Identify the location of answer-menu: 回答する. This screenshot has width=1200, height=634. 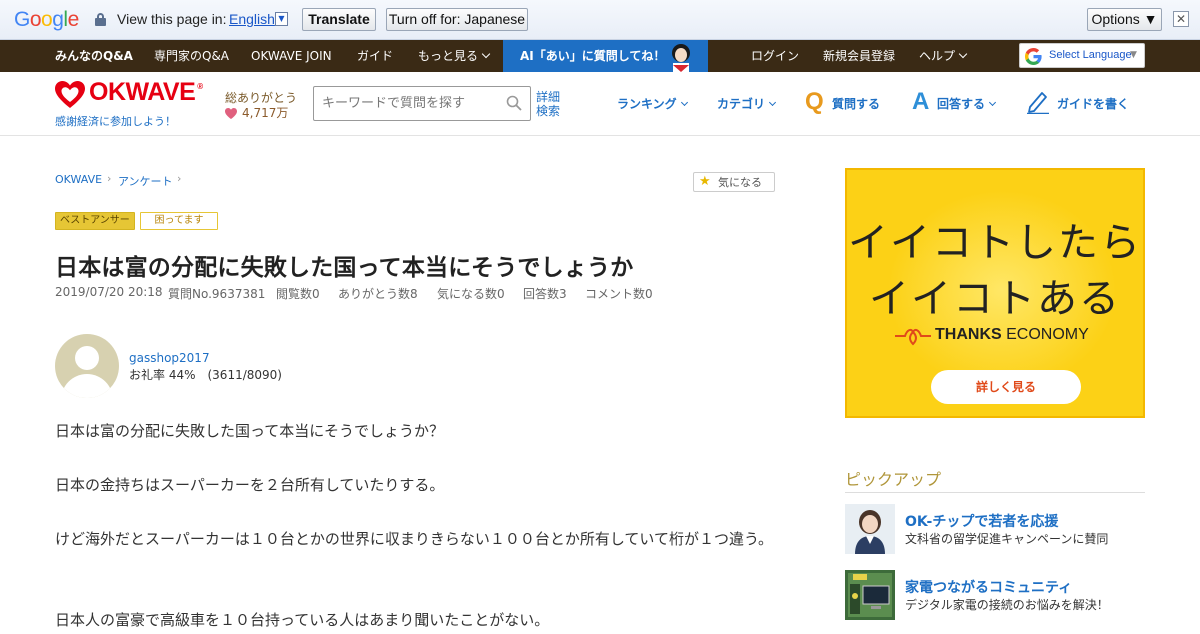
(967, 103).